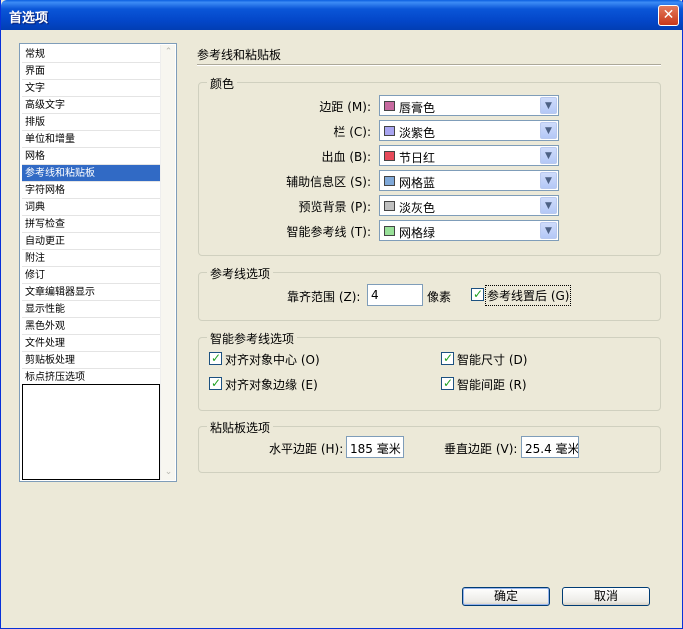 This screenshot has height=629, width=683. What do you see at coordinates (606, 596) in the screenshot?
I see `cancel-button: 取消` at bounding box center [606, 596].